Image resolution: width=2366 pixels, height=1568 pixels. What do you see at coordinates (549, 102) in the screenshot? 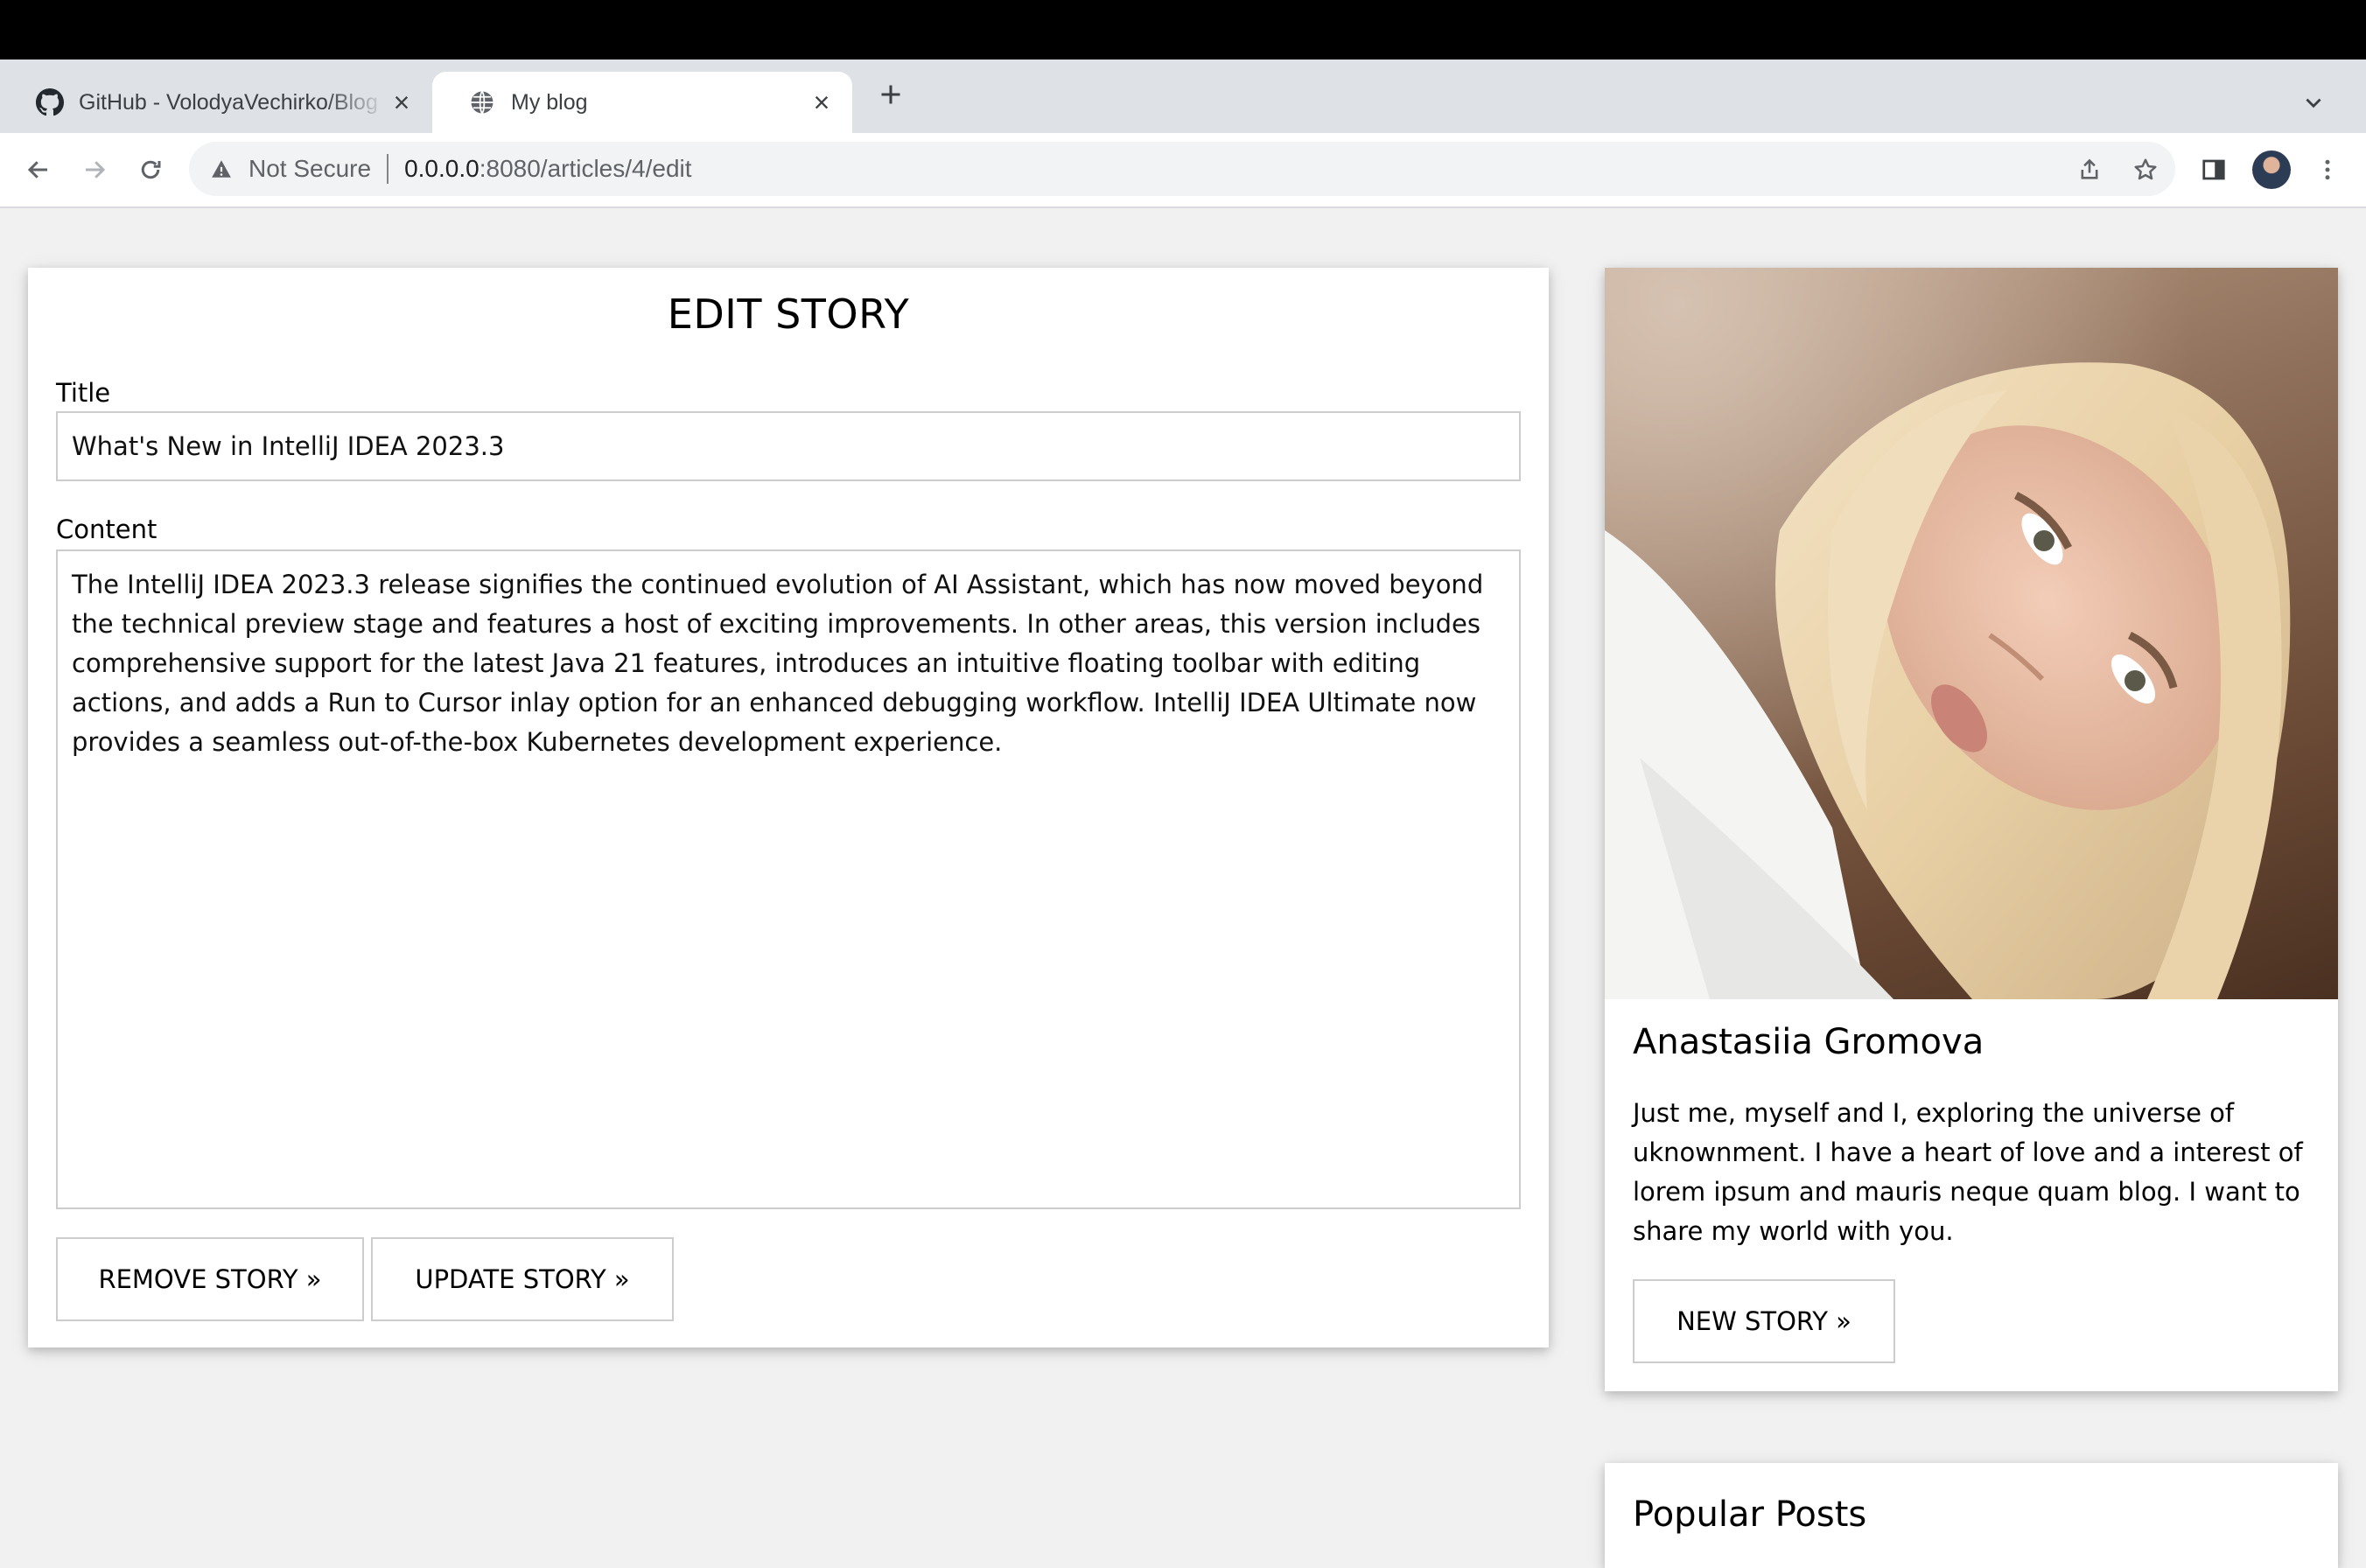
I see `tab-title: My blog` at bounding box center [549, 102].